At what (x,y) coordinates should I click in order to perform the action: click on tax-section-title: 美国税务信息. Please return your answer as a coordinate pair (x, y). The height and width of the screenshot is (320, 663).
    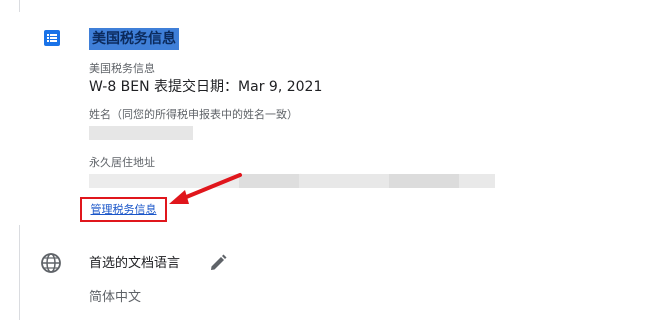
    Looking at the image, I should click on (134, 39).